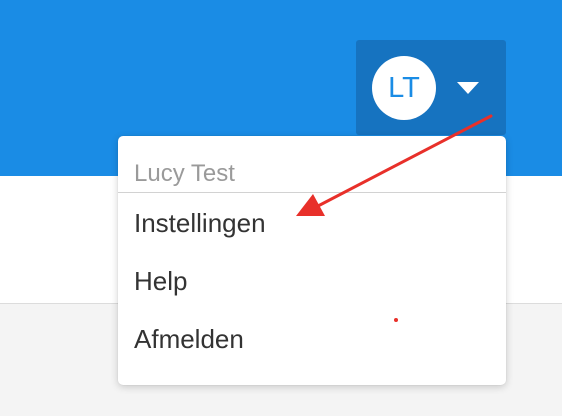  Describe the element at coordinates (312, 222) in the screenshot. I see `menu-item-settings: Instellingen` at that location.